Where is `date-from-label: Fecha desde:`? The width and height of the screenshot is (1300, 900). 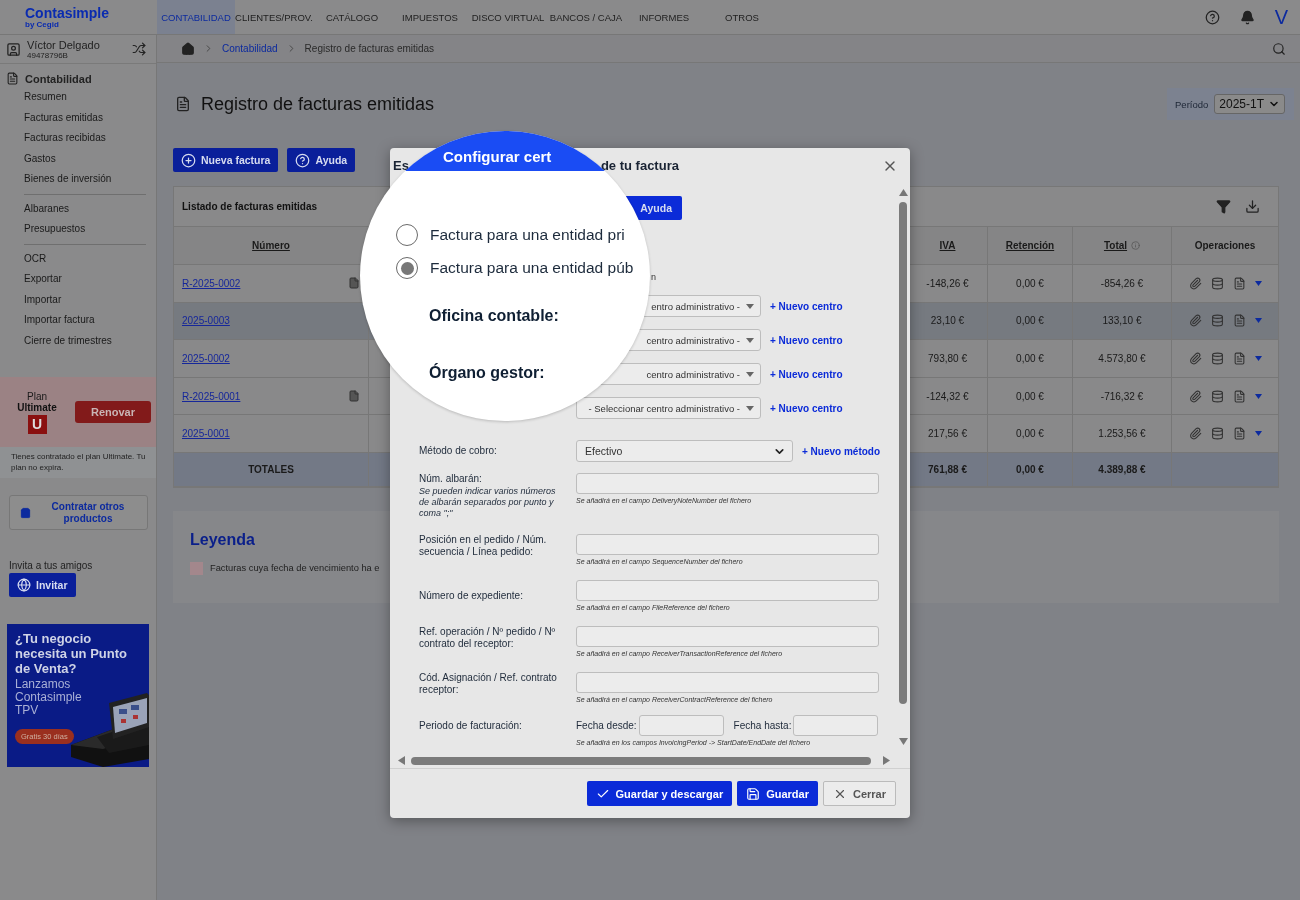 date-from-label: Fecha desde: is located at coordinates (606, 725).